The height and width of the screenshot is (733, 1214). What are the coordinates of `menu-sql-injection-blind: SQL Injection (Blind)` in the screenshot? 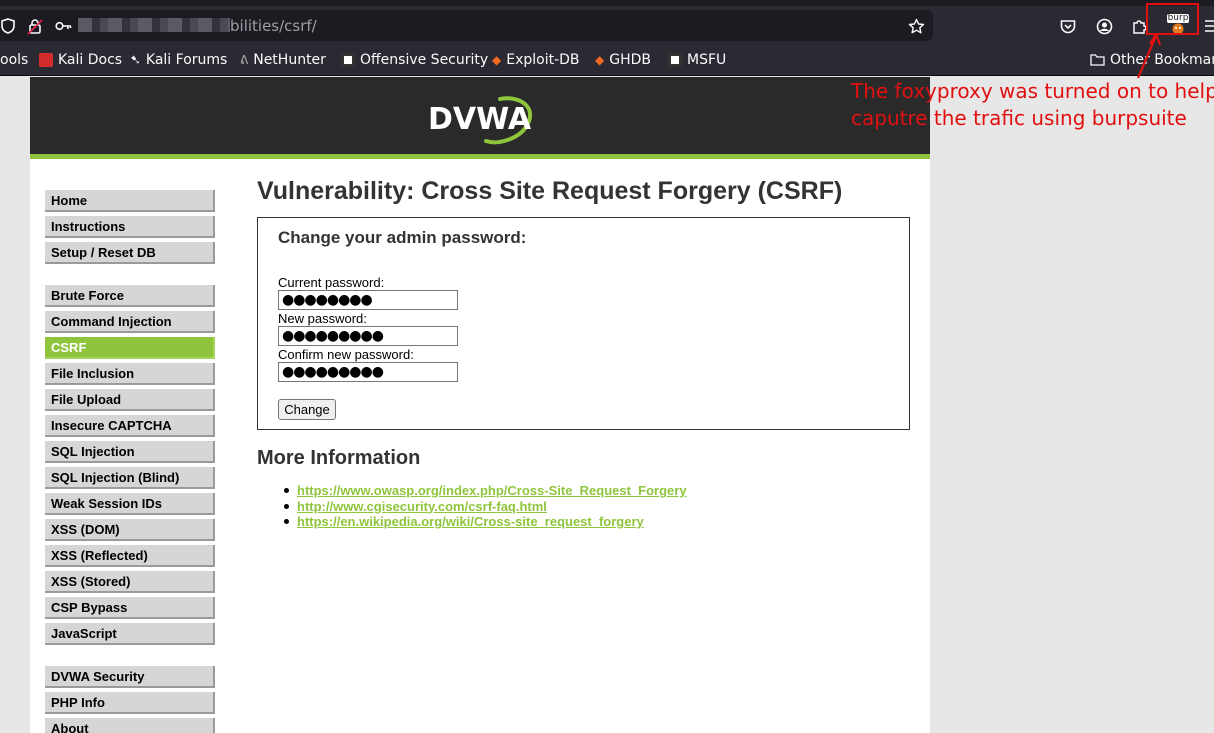 It's located at (130, 478).